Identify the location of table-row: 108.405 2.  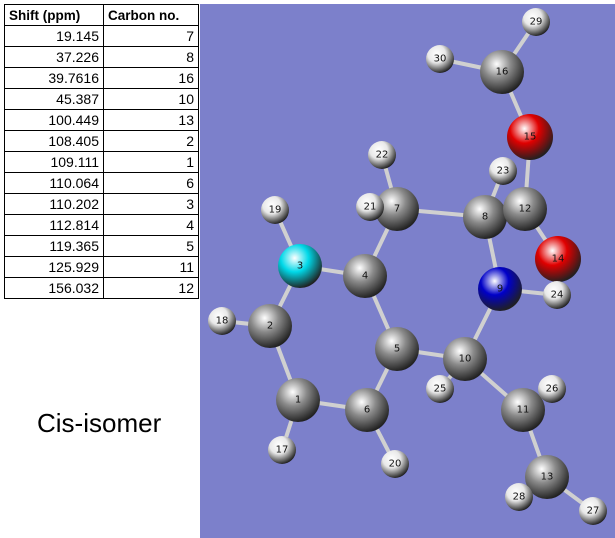
(101, 141).